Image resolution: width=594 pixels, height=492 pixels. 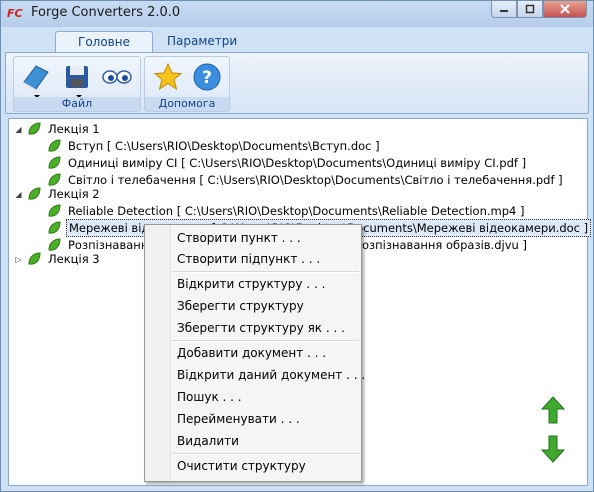 What do you see at coordinates (271, 375) in the screenshot?
I see `menu-item-open-document: Відкрити даний документ . . .` at bounding box center [271, 375].